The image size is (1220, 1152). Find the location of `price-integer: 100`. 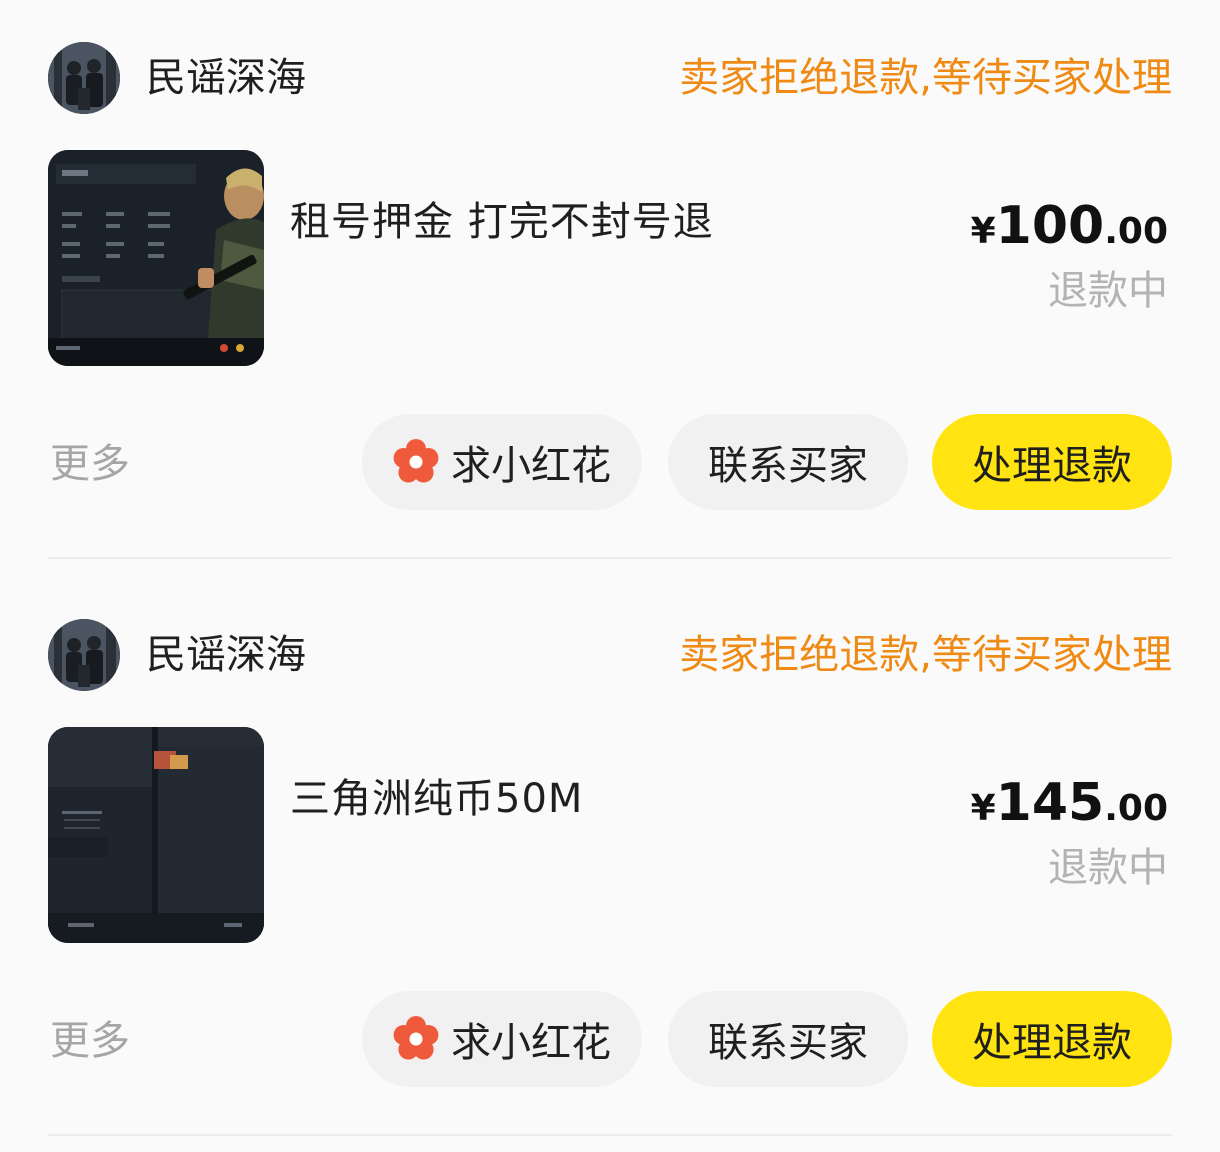

price-integer: 100 is located at coordinates (1050, 226).